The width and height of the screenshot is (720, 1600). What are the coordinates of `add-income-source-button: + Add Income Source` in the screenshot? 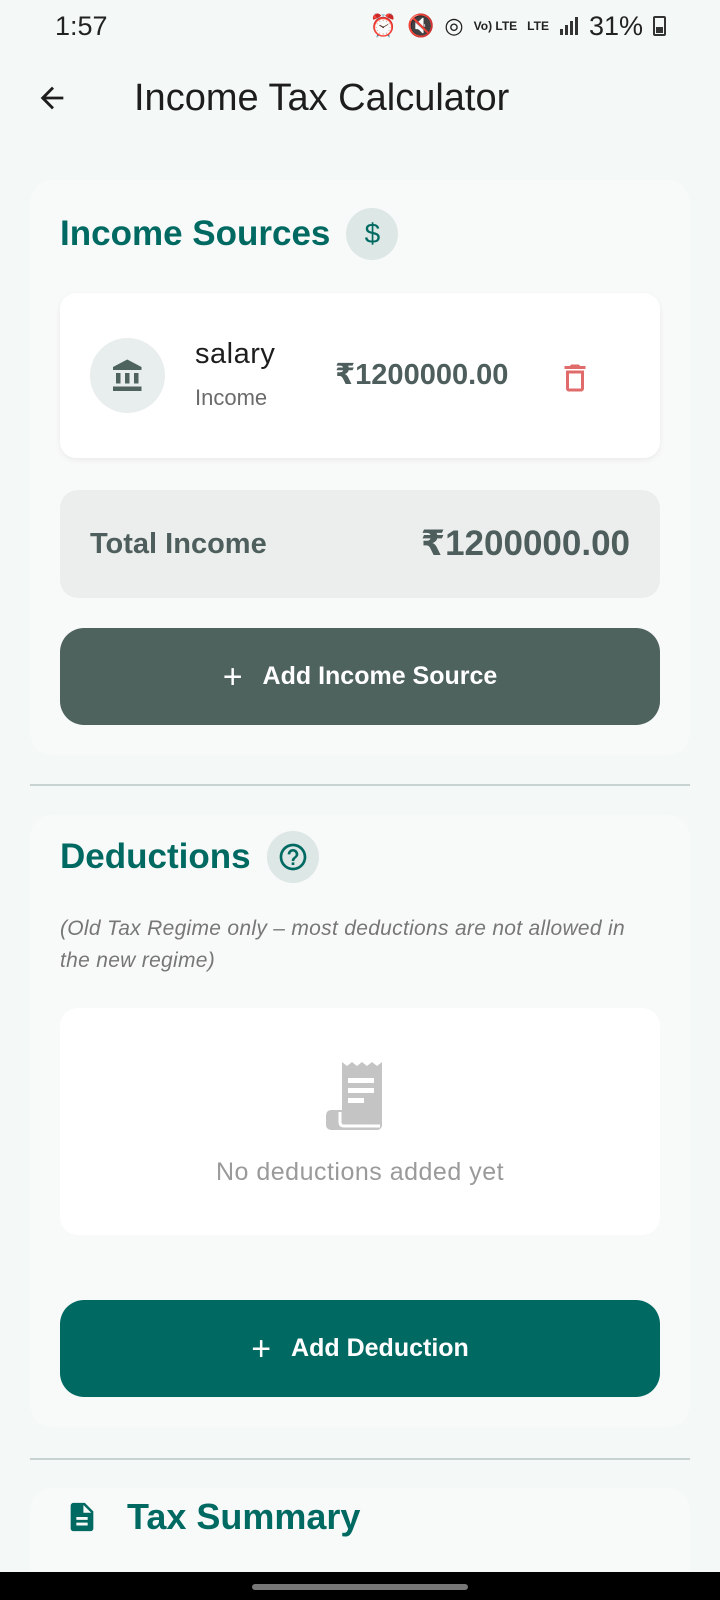 It's located at (360, 676).